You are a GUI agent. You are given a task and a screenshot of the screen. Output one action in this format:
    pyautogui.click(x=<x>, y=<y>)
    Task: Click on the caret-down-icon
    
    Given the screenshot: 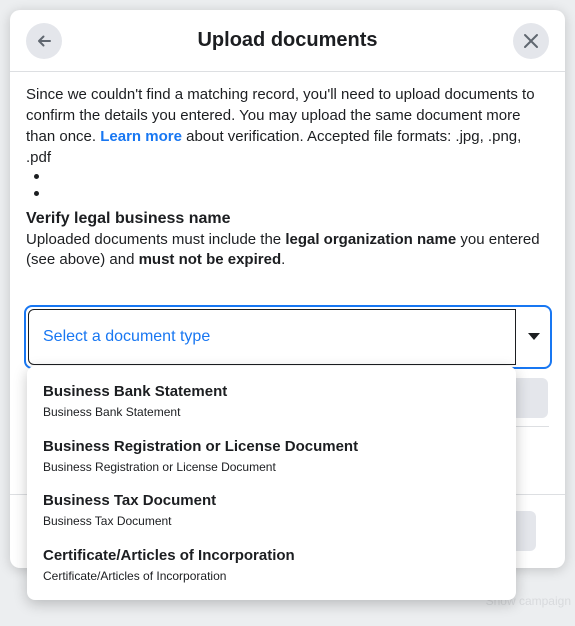 What is the action you would take?
    pyautogui.click(x=534, y=336)
    